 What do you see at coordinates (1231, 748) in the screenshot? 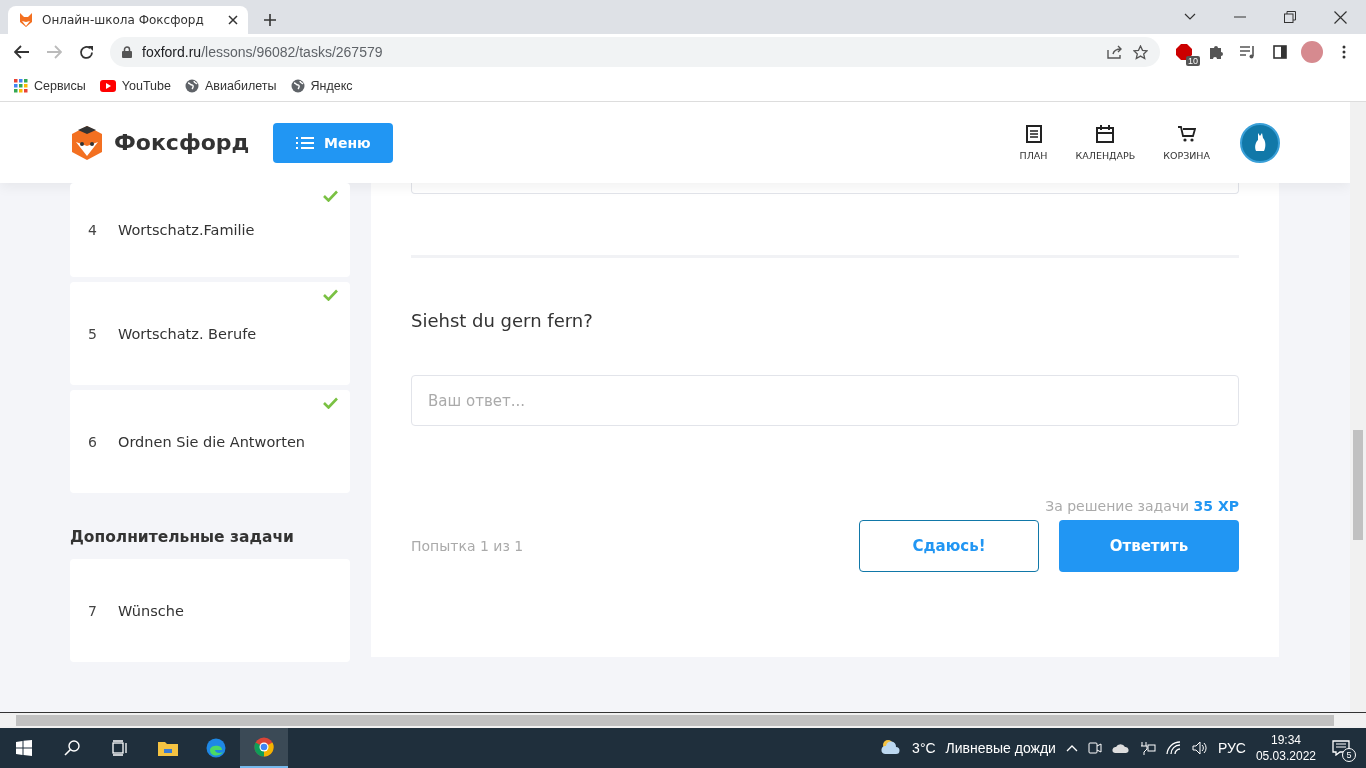
I see `language-indicator: РУС` at bounding box center [1231, 748].